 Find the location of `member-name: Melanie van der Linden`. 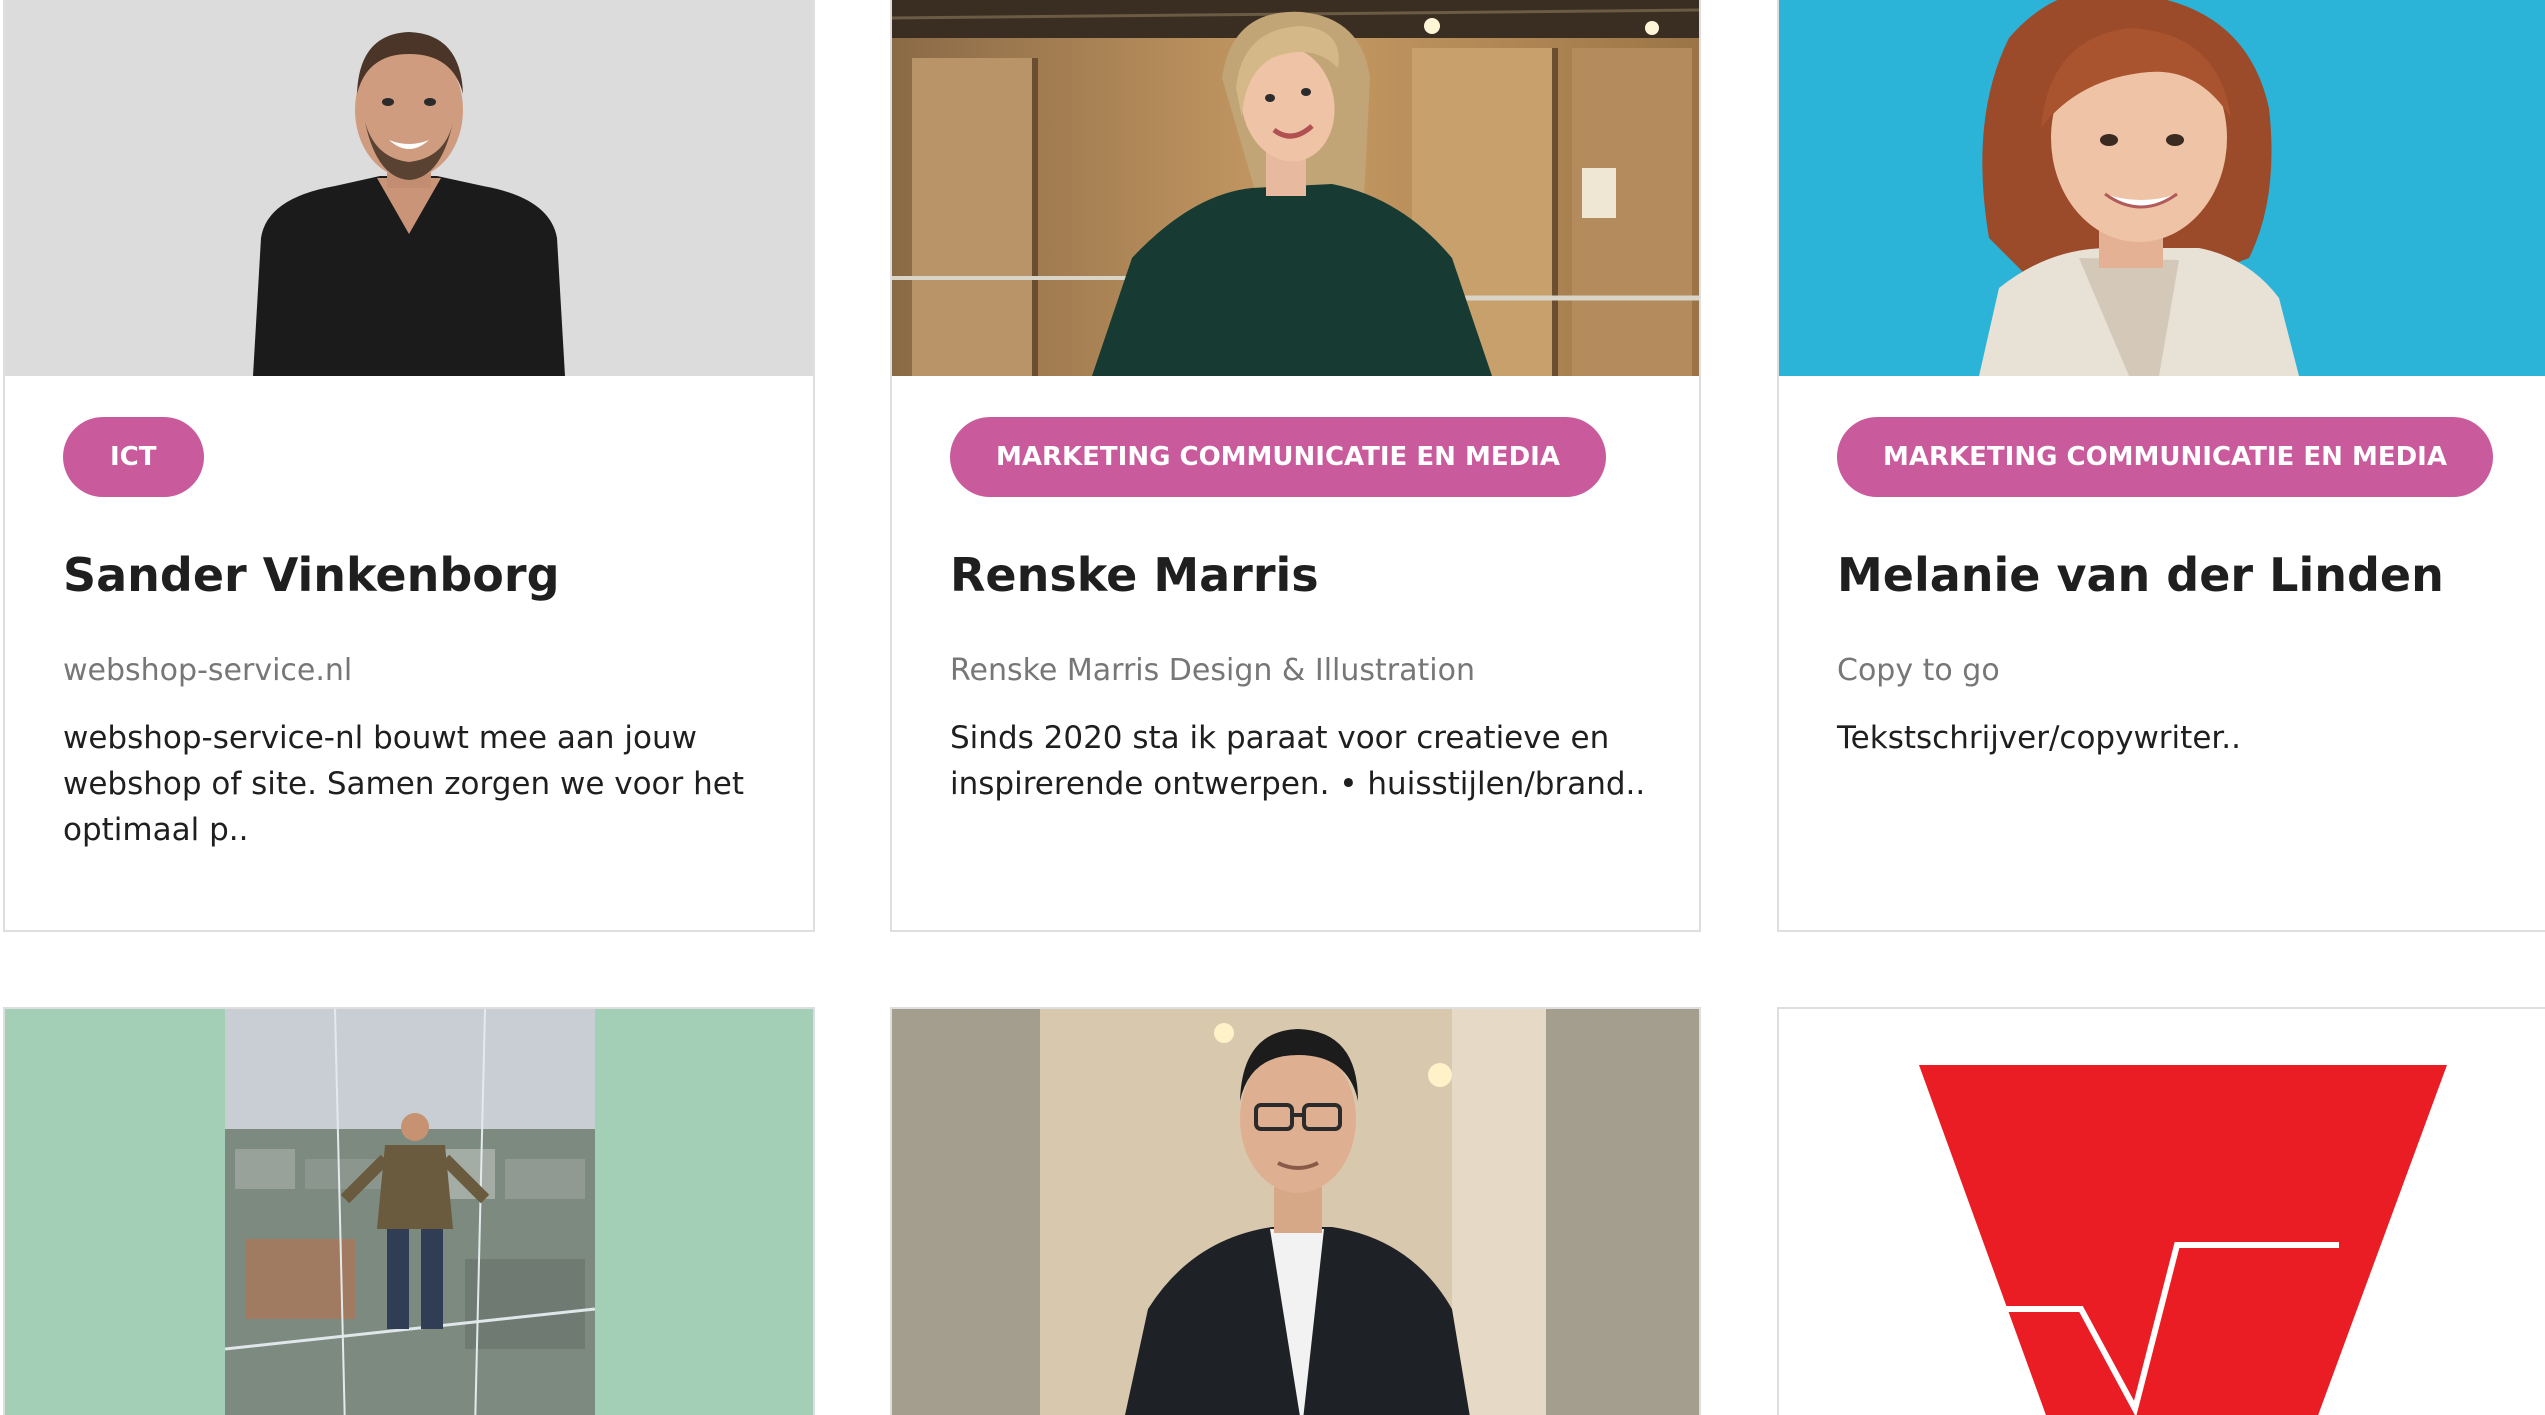

member-name: Melanie van der Linden is located at coordinates (2140, 575).